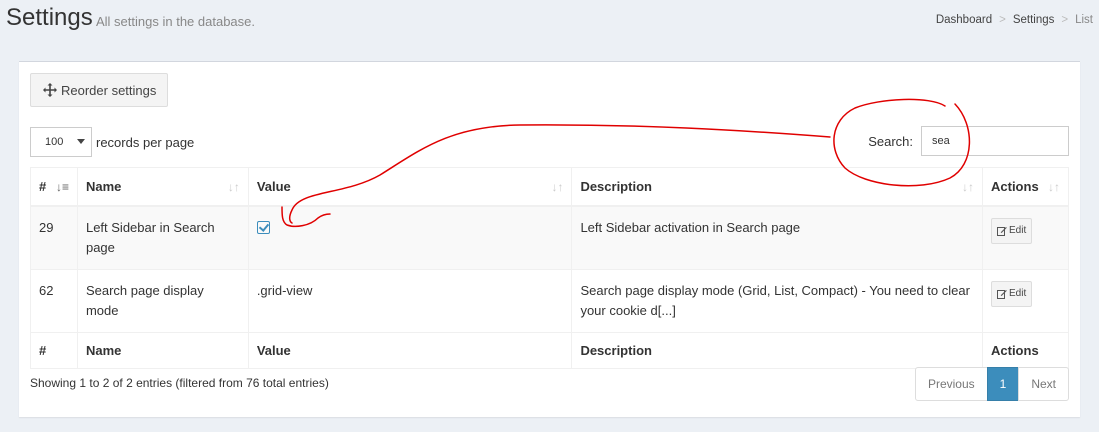 This screenshot has width=1099, height=432. I want to click on cell-value: .grid-view, so click(410, 301).